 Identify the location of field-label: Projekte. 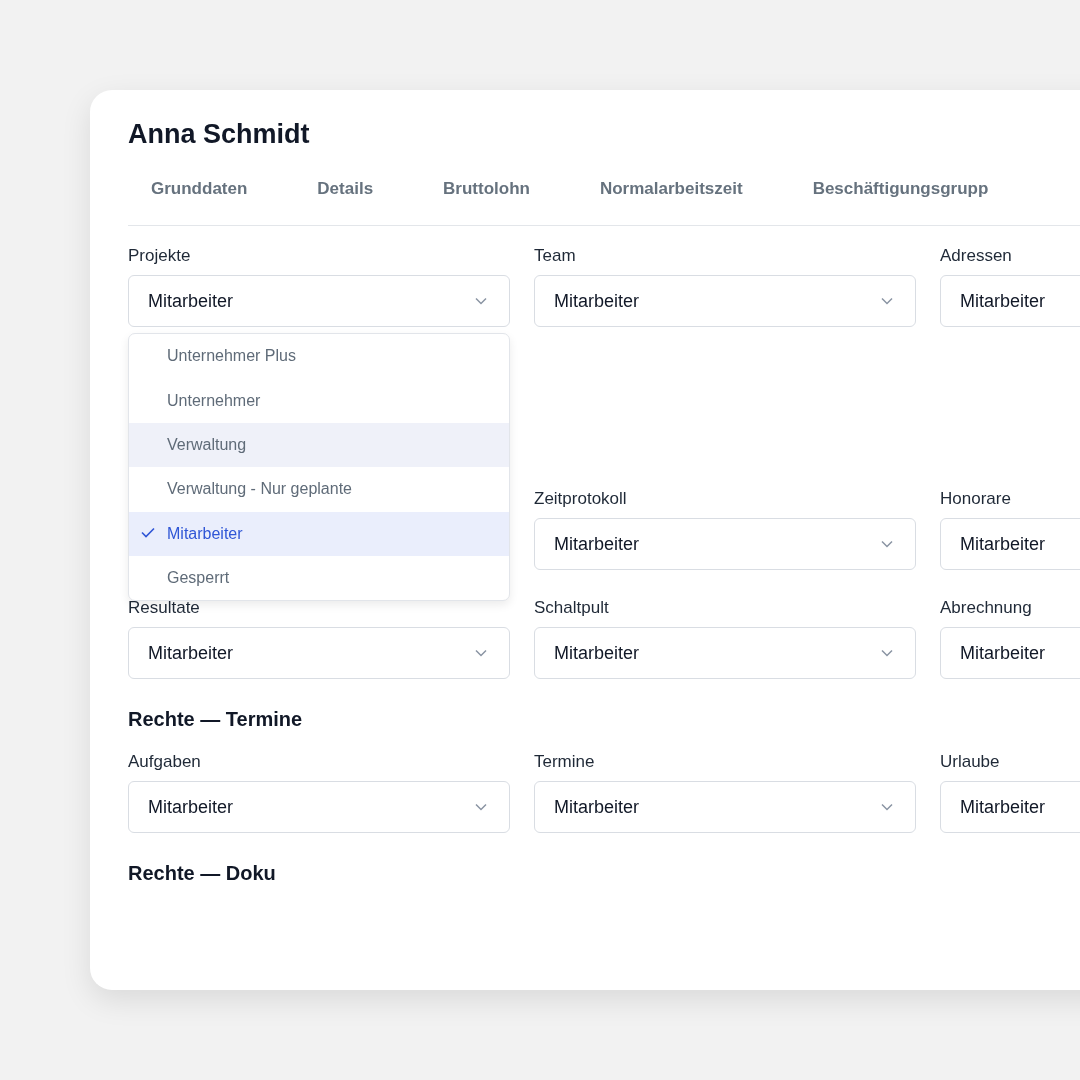
(160, 256).